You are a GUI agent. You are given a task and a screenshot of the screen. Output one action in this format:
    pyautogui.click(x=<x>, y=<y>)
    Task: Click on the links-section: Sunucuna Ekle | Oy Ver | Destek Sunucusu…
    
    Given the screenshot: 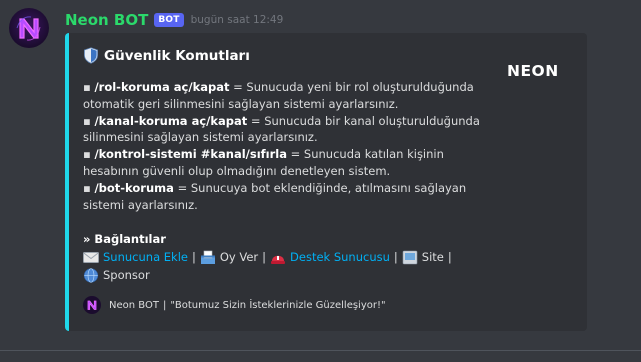 What is the action you would take?
    pyautogui.click(x=283, y=266)
    